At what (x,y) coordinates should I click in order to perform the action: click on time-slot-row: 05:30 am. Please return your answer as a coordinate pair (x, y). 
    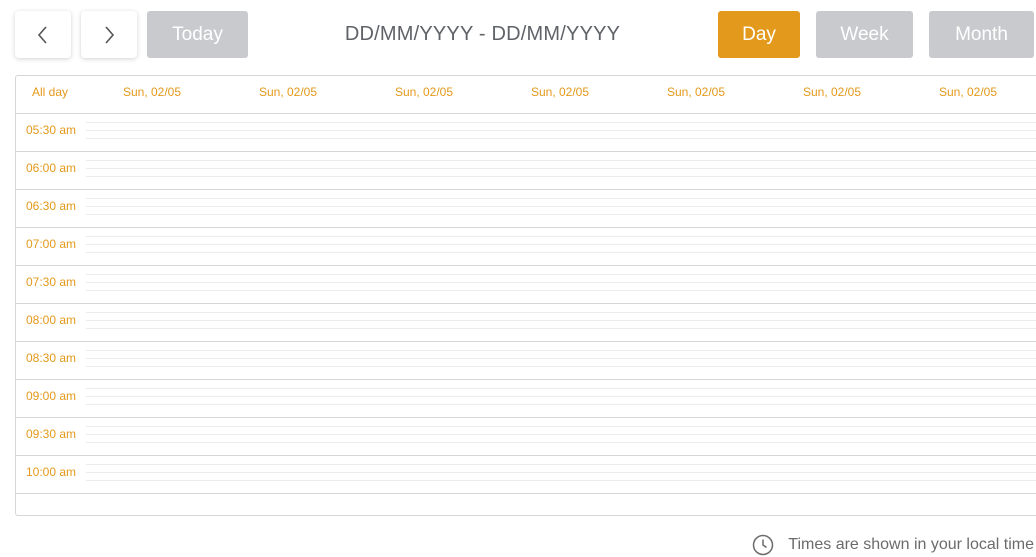
    Looking at the image, I should click on (526, 133).